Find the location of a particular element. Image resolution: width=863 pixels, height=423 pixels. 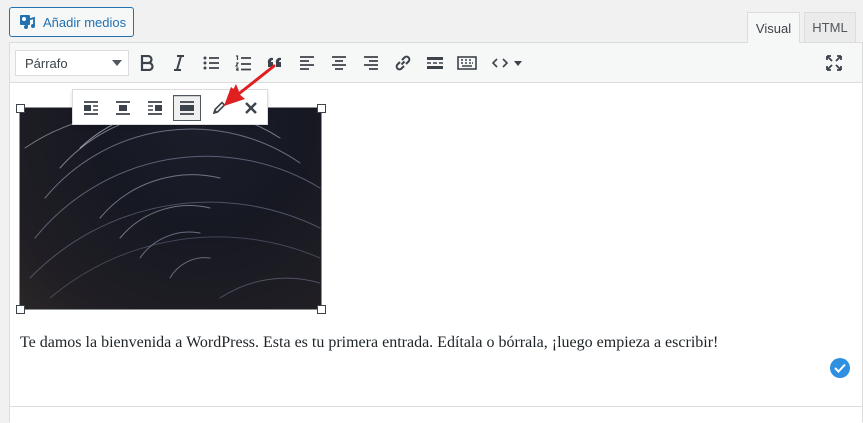

italic-button is located at coordinates (179, 63).